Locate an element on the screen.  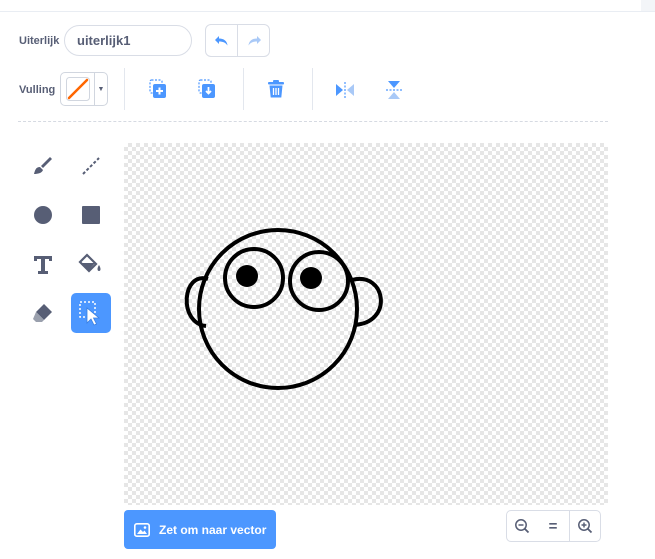
toolbar-divider is located at coordinates (313, 121).